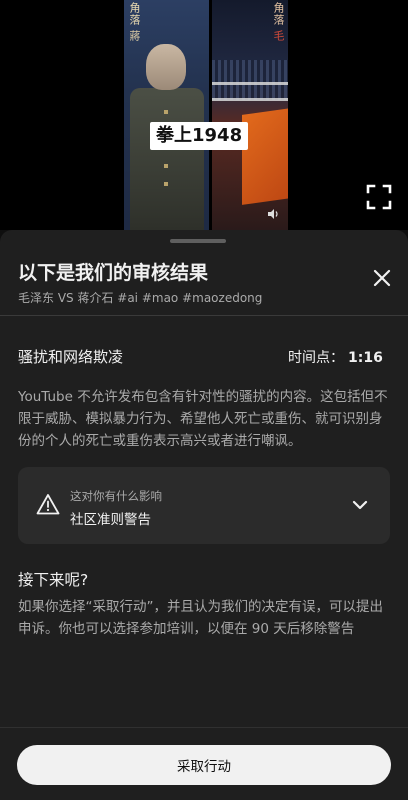  Describe the element at coordinates (140, 298) in the screenshot. I see `video-title: 毛泽东 VS 蒋介石 #ai #mao #maozedong` at that location.